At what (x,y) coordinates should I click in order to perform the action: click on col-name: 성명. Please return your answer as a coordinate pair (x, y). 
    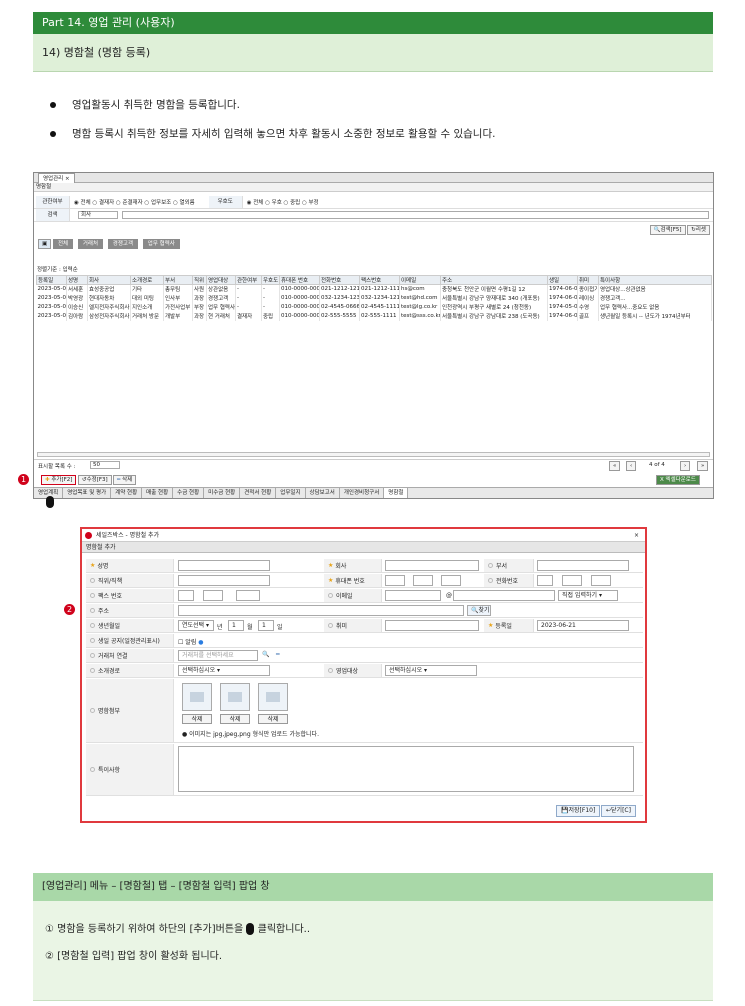
    Looking at the image, I should click on (77, 280).